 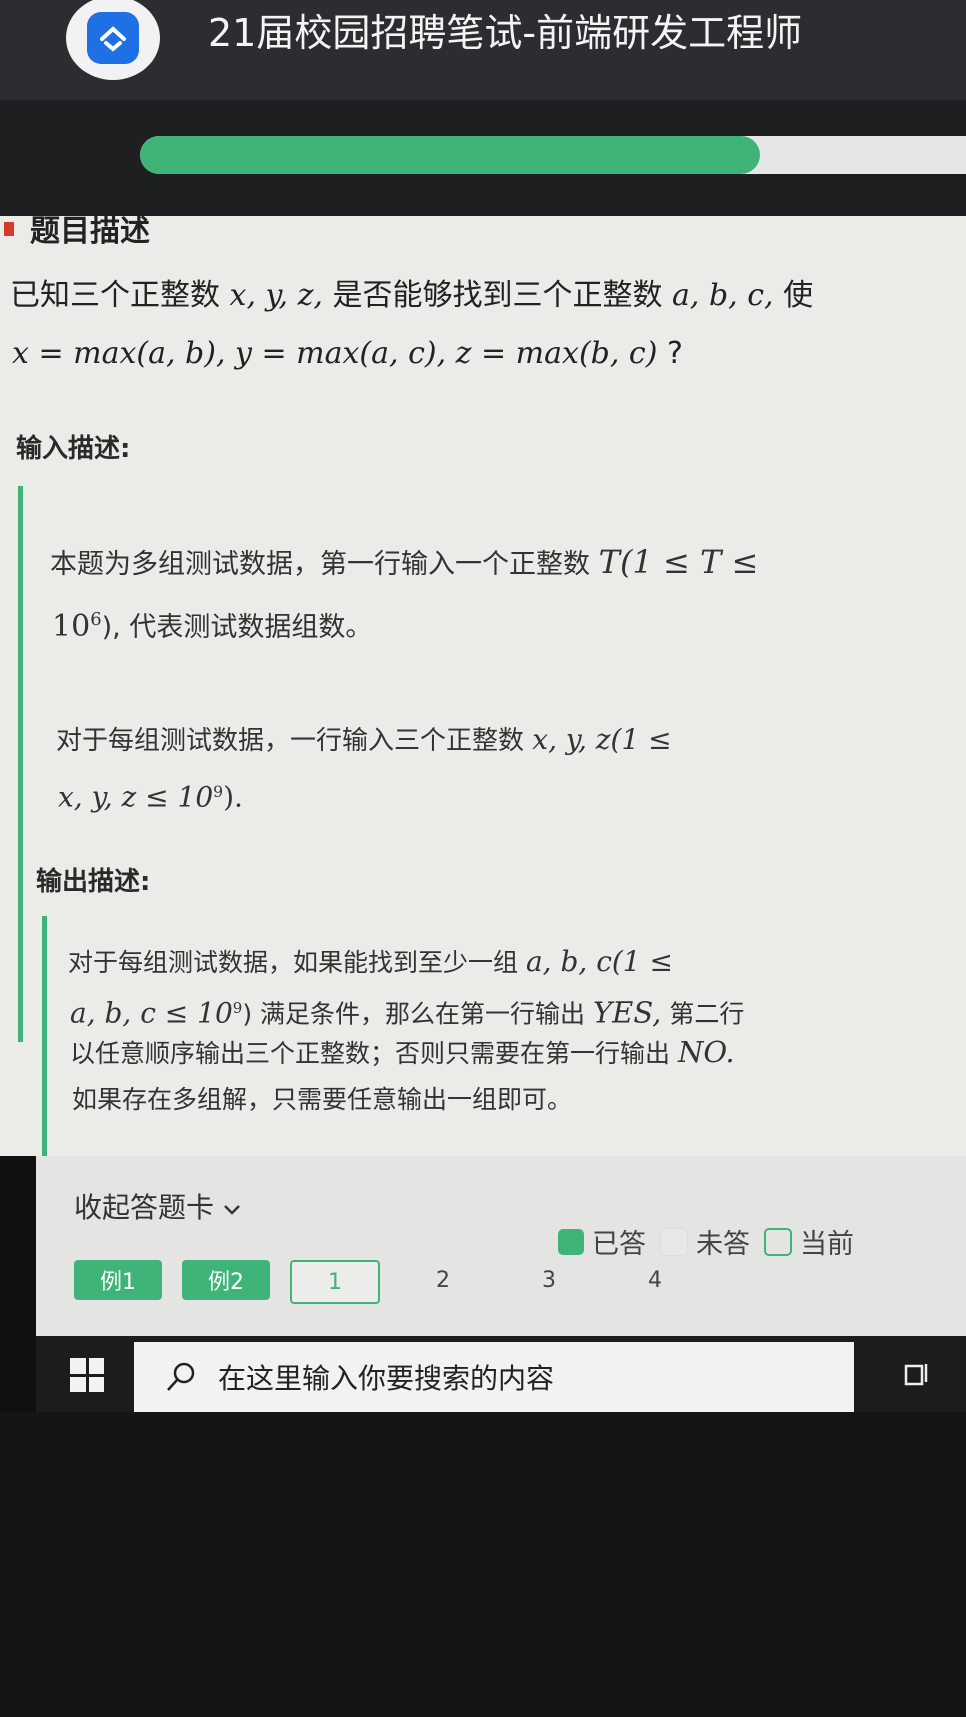 What do you see at coordinates (90, 231) in the screenshot?
I see `section-title: 题目描述` at bounding box center [90, 231].